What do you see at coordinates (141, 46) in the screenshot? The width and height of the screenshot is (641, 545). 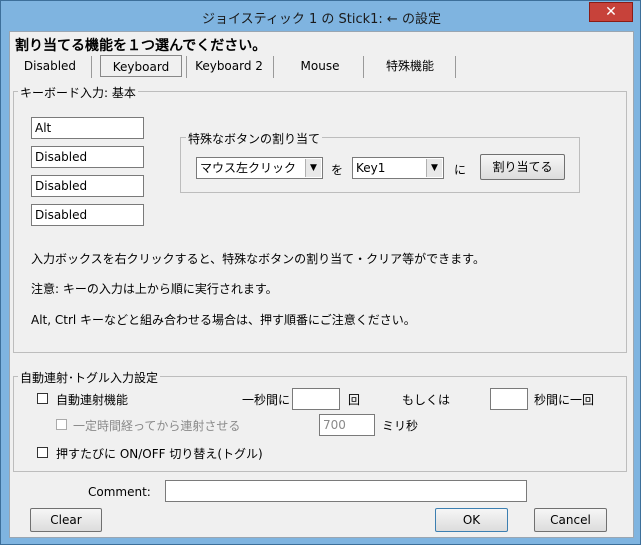 I see `instruction-heading: 割り当てる機能を１つ選んでください。` at bounding box center [141, 46].